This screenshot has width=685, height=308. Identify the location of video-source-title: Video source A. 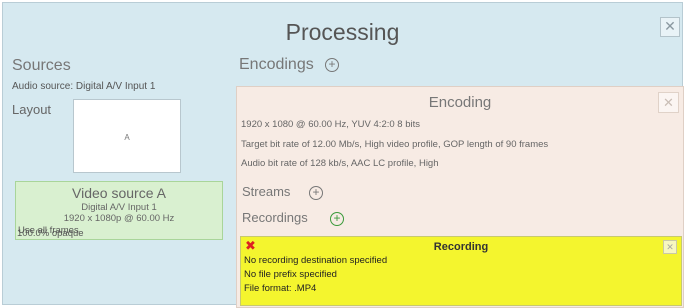
(119, 193).